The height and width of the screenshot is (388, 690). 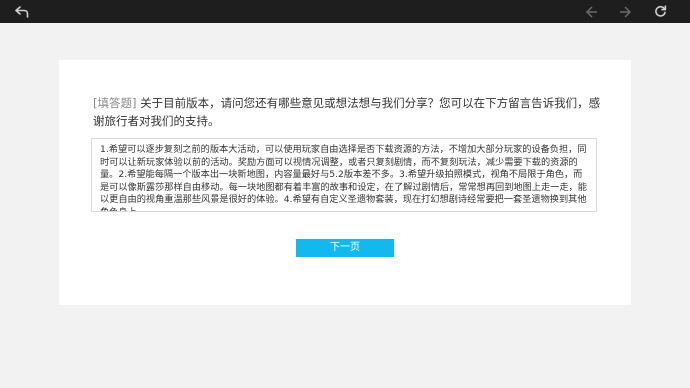 I want to click on reload-icon, so click(x=660, y=11).